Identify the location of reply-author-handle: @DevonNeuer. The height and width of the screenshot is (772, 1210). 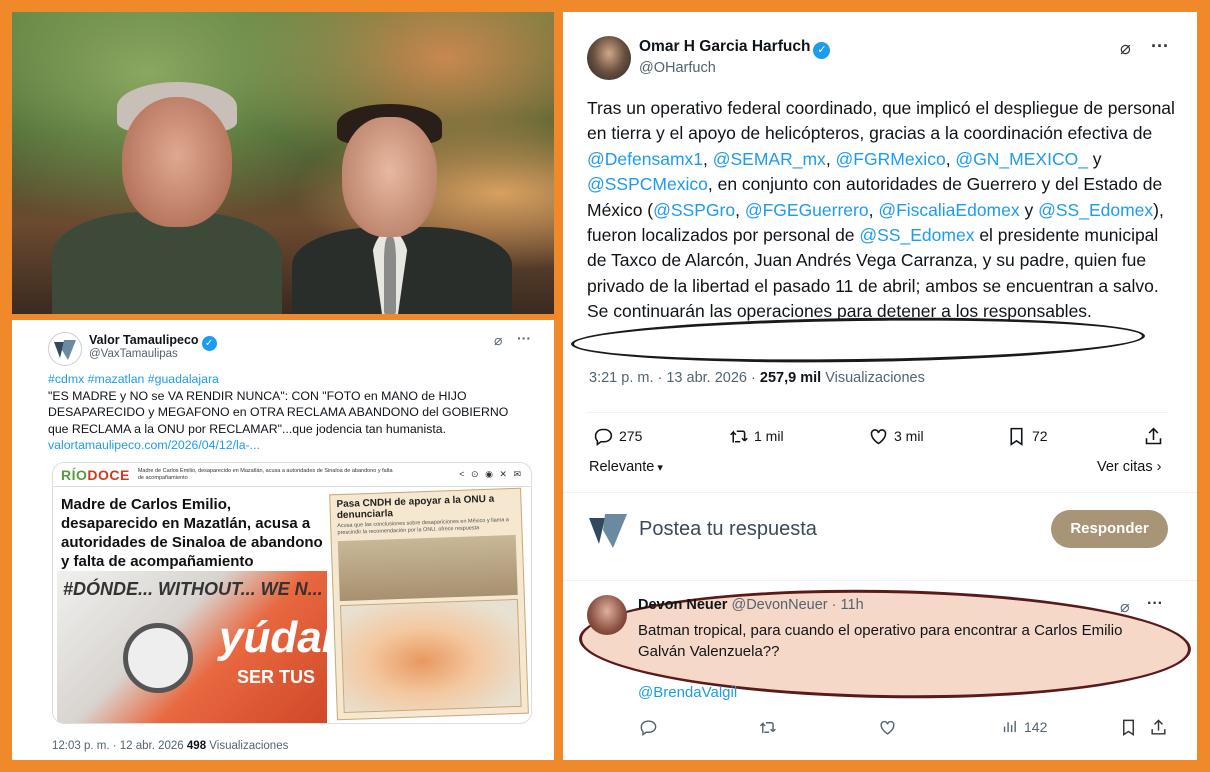
(779, 605).